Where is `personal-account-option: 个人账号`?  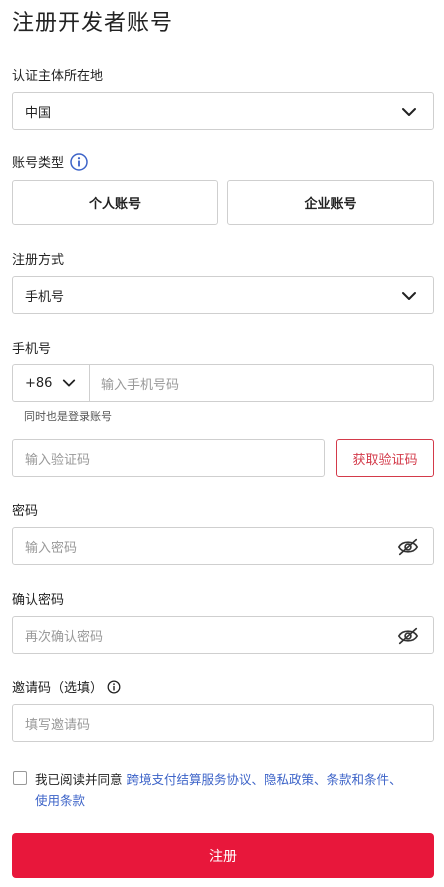
personal-account-option: 个人账号 is located at coordinates (115, 202).